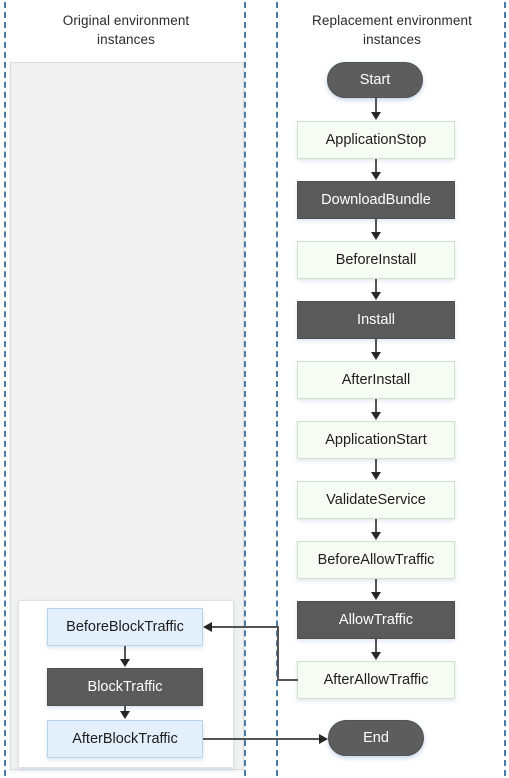  Describe the element at coordinates (261, 739) in the screenshot. I see `edge-after-block-traffic-to-end` at that location.